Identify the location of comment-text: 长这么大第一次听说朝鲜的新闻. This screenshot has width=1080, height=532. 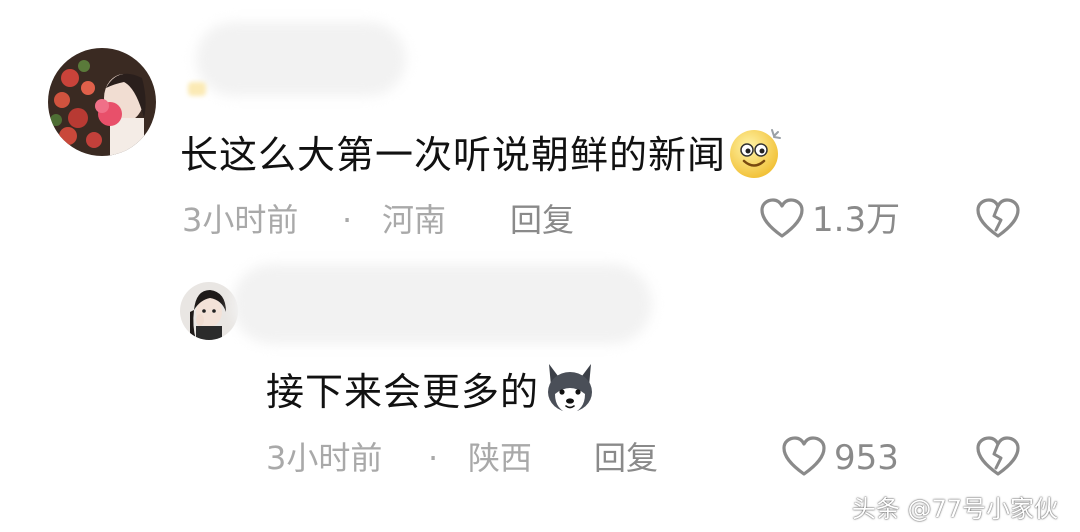
(482, 157).